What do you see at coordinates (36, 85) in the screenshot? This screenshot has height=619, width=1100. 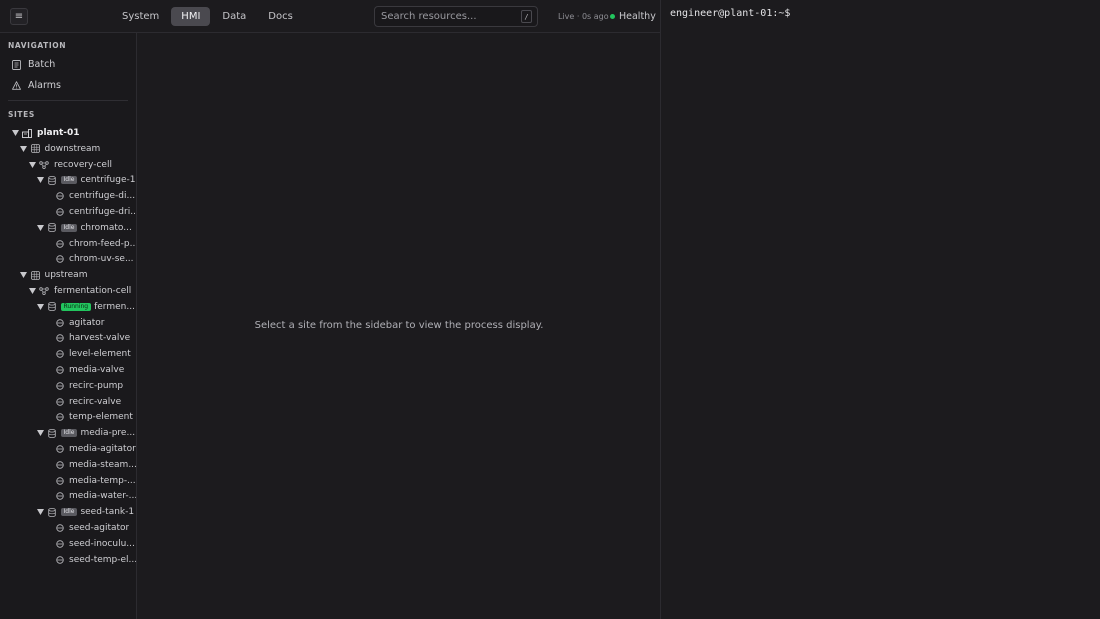 I see `nav-item-alarms: Alarms` at bounding box center [36, 85].